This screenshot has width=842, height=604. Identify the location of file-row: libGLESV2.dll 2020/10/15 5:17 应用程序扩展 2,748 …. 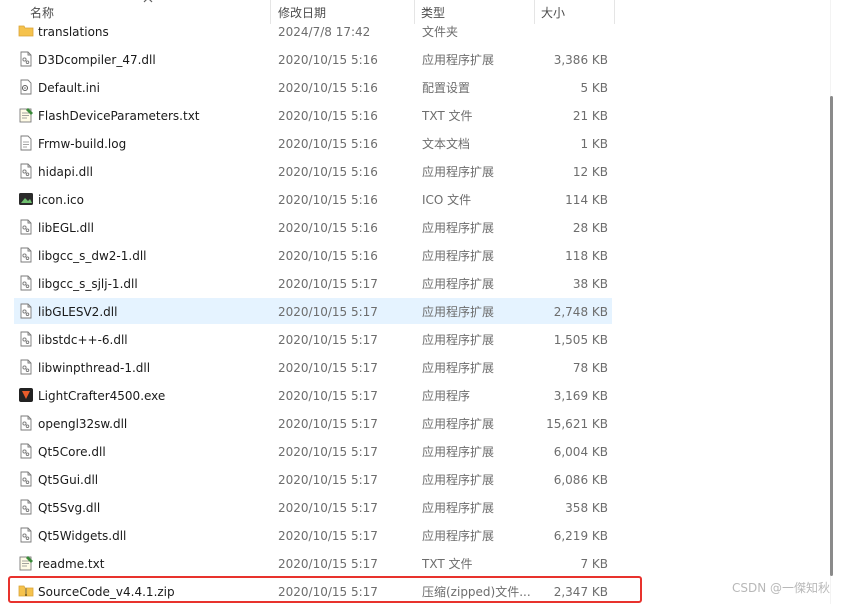
(313, 311).